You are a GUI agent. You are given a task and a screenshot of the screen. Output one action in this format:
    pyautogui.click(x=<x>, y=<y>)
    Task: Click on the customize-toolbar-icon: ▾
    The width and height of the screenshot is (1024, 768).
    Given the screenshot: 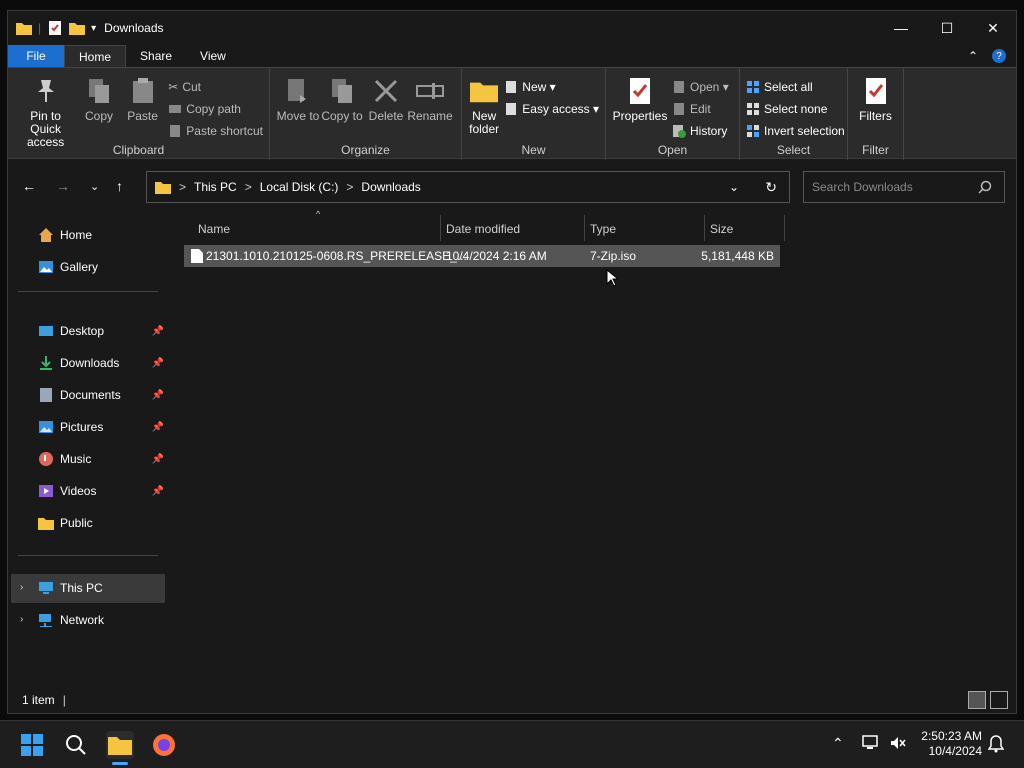 What is the action you would take?
    pyautogui.click(x=93, y=28)
    